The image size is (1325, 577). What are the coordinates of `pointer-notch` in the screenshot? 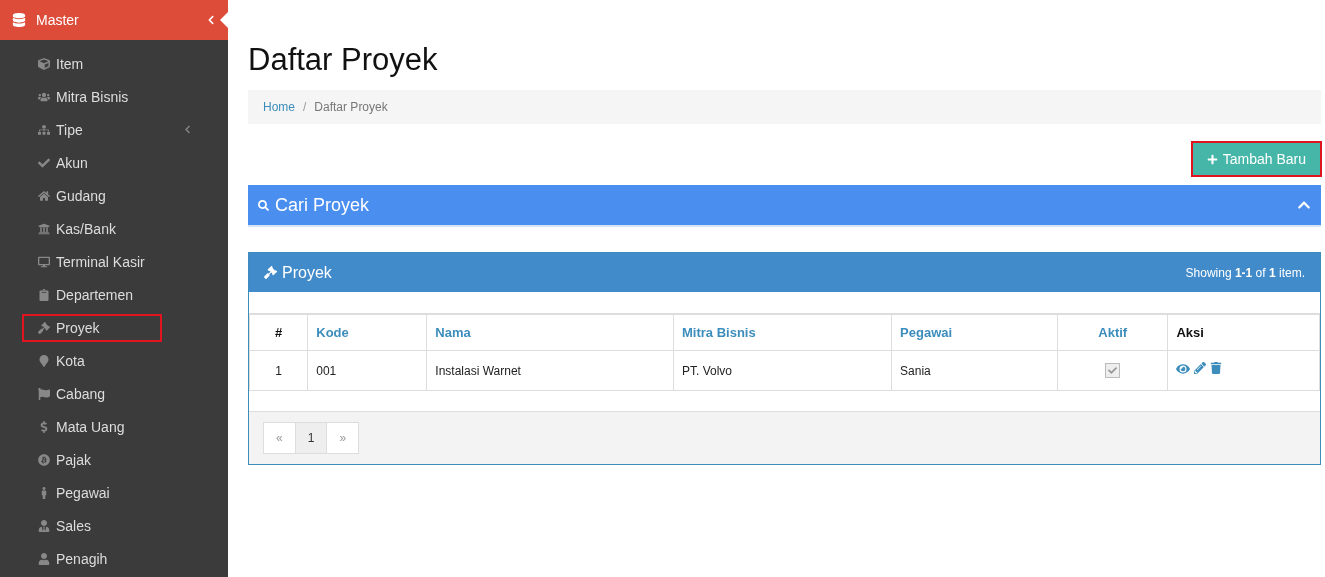 It's located at (224, 20).